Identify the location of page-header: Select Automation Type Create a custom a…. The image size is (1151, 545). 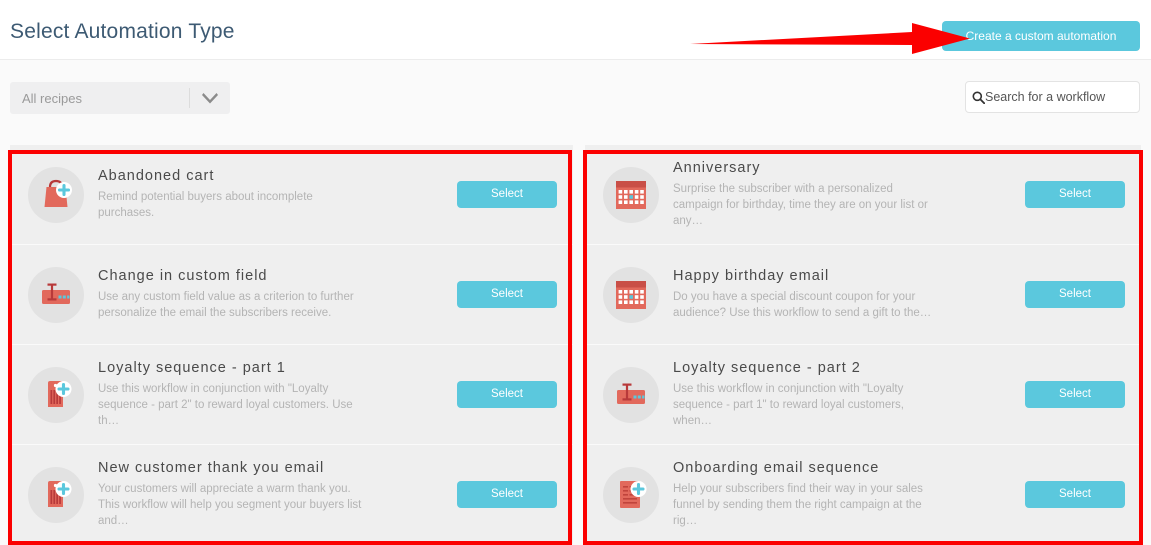
(575, 30).